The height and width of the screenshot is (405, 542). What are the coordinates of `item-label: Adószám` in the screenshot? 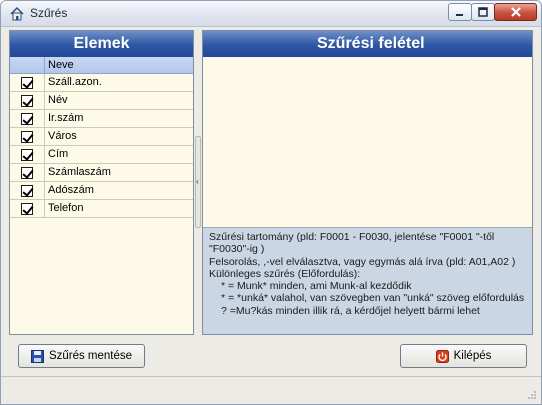 It's located at (71, 190).